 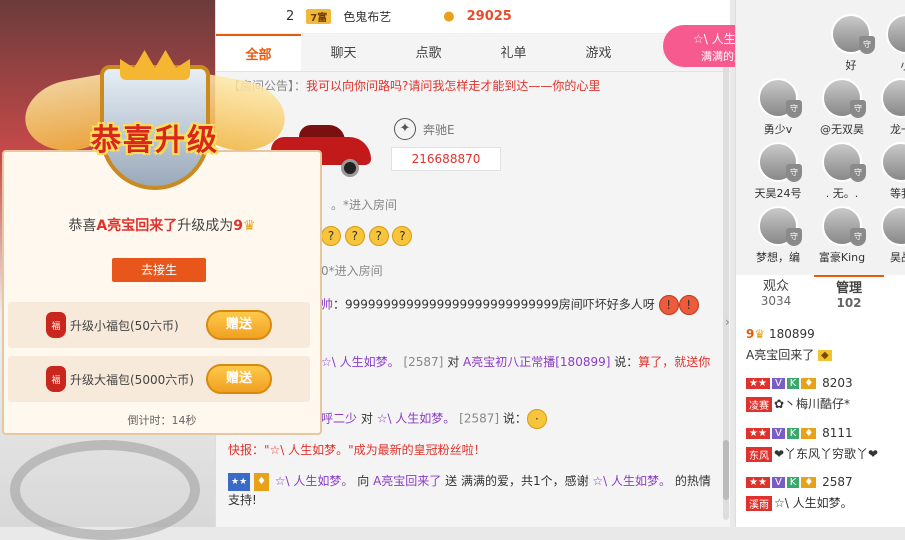 What do you see at coordinates (513, 56) in the screenshot?
I see `tab-gift-list: 礼单` at bounding box center [513, 56].